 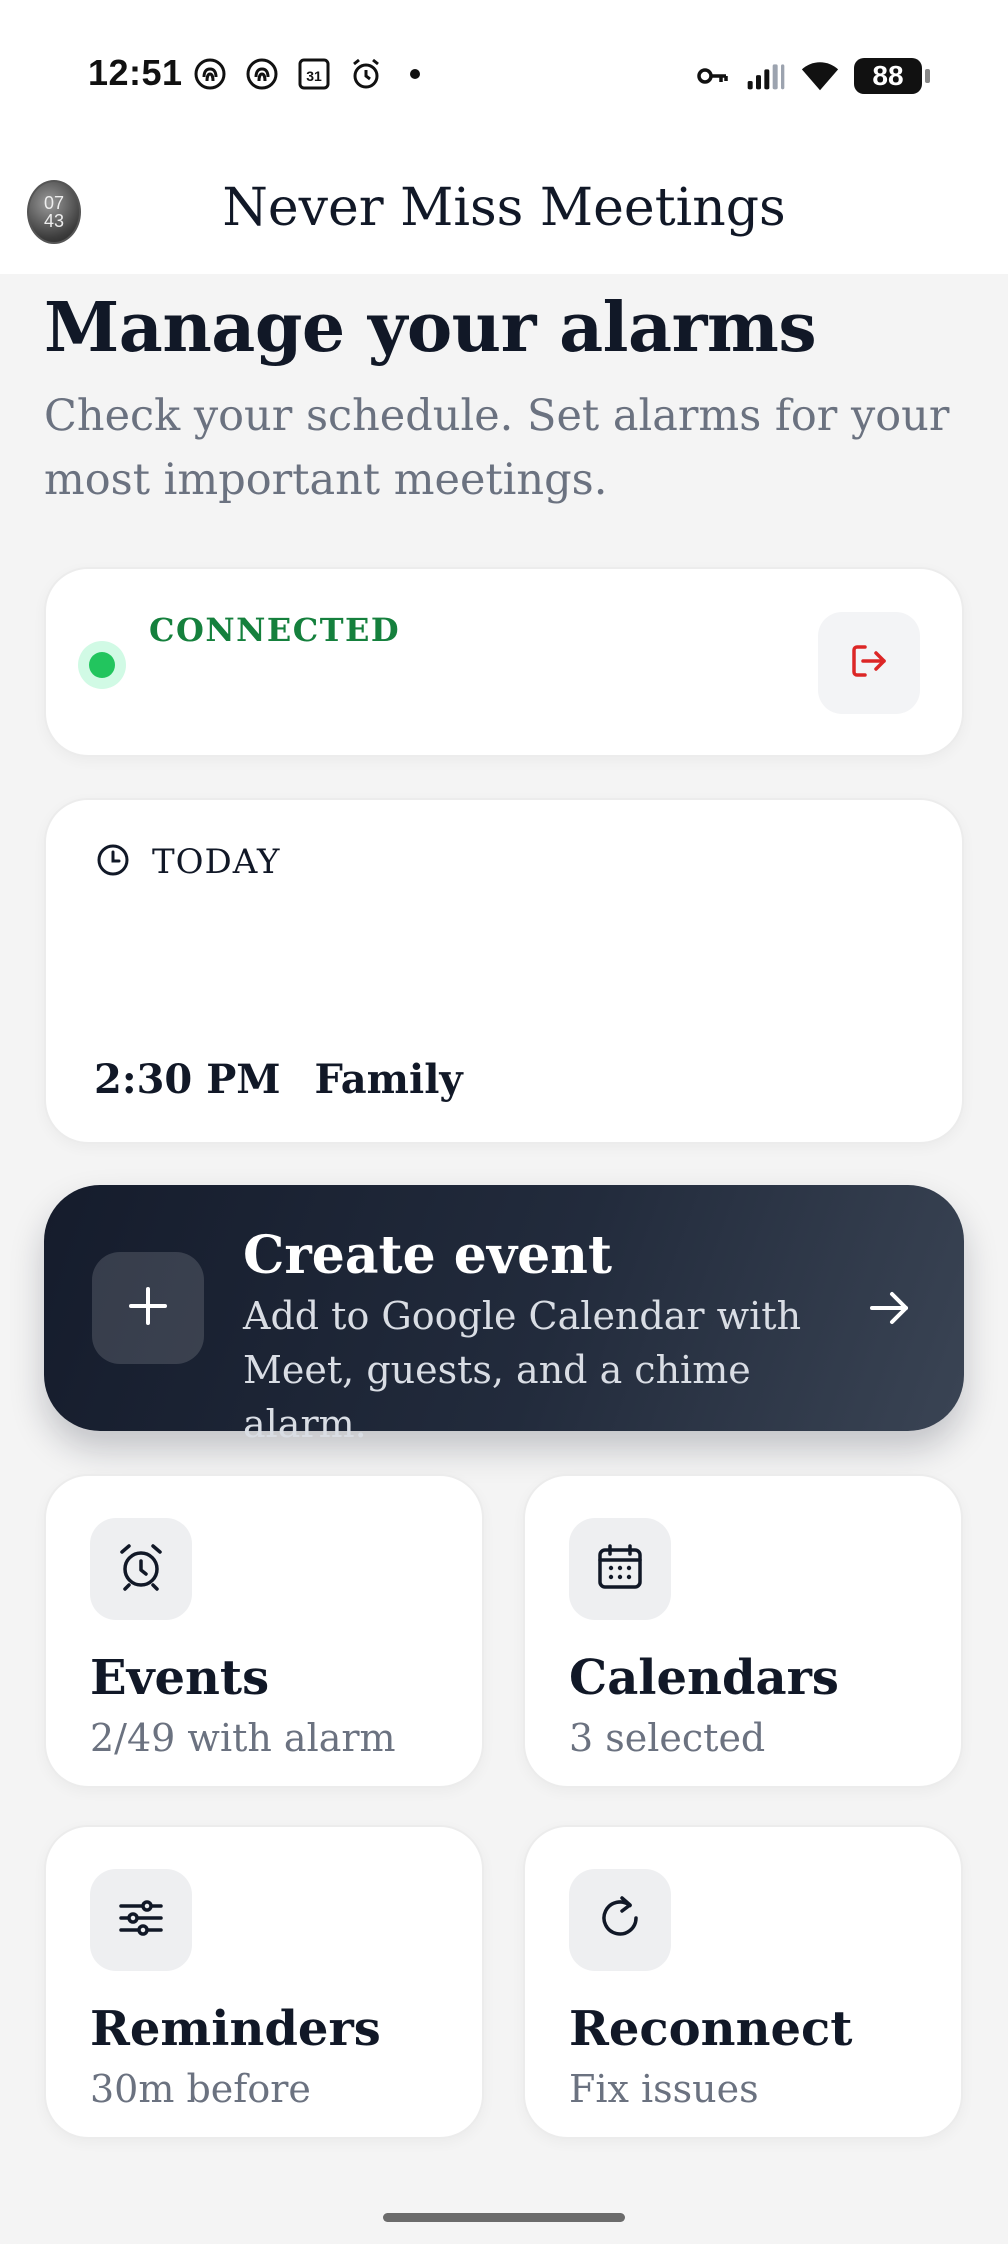 What do you see at coordinates (504, 75) in the screenshot?
I see `status-bar: 12:51 31 88` at bounding box center [504, 75].